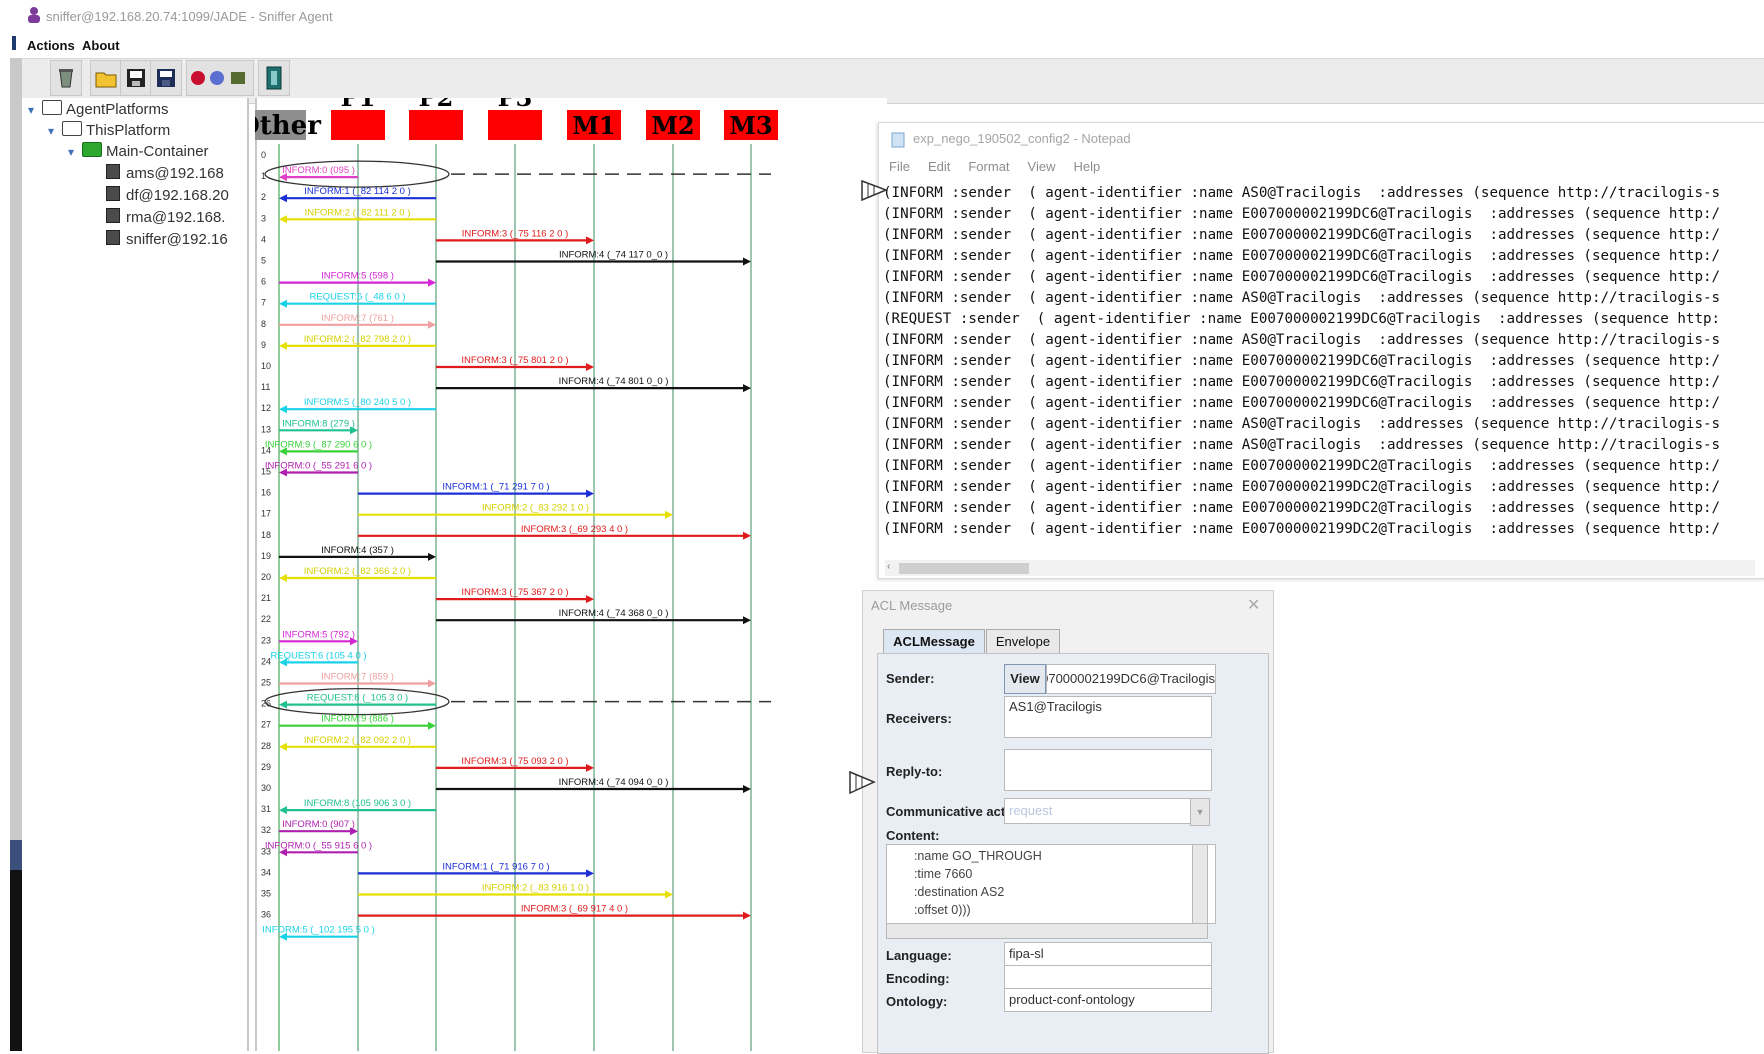 This screenshot has height=1054, width=1764. I want to click on write-icon, so click(136, 78).